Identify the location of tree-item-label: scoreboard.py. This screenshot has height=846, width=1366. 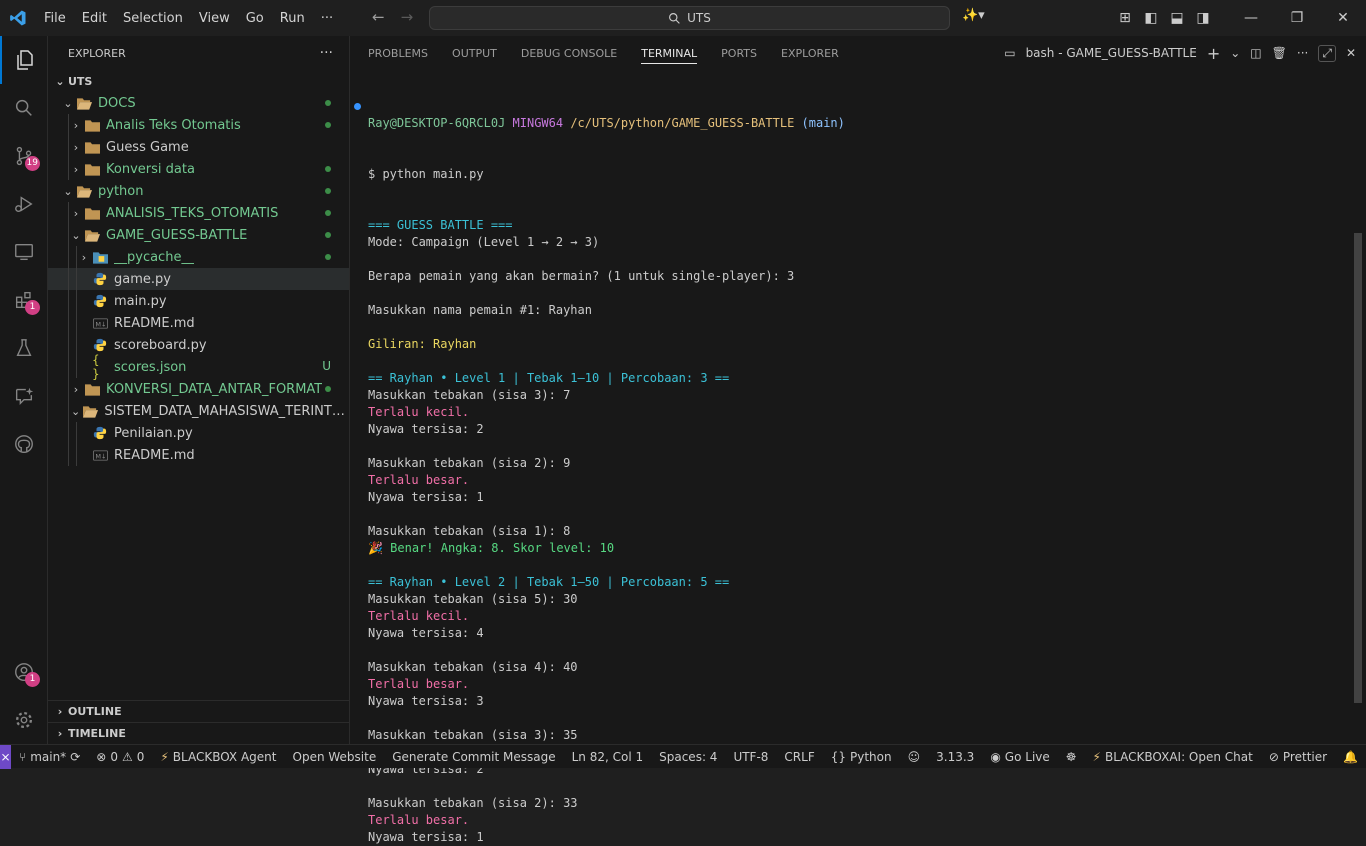
(160, 345).